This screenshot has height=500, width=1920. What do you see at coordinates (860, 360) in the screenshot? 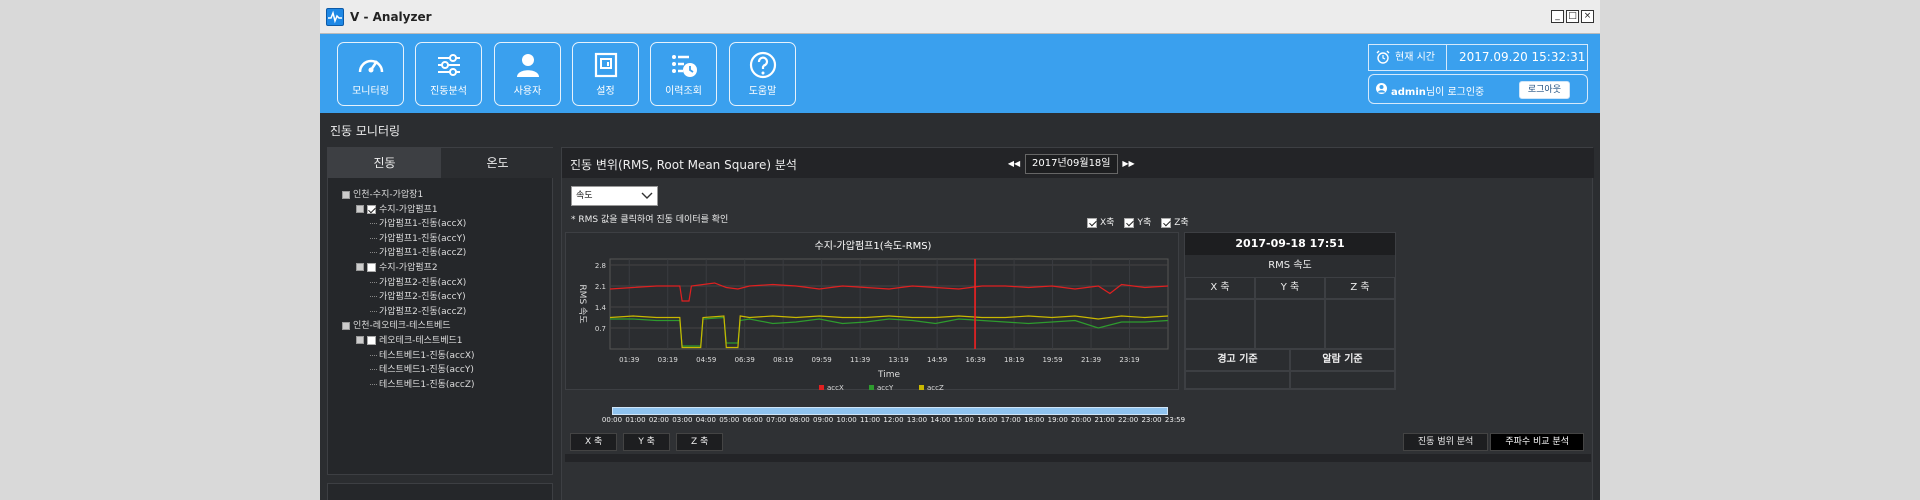
I see `x-tick-label: 11:39` at bounding box center [860, 360].